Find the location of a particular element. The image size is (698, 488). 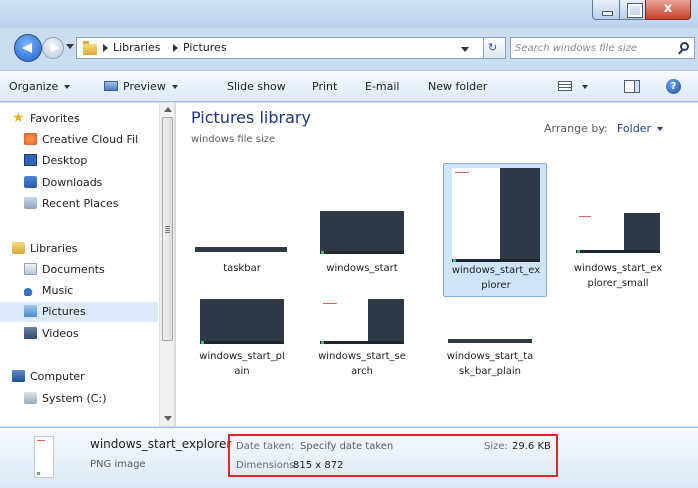

file-item-windows-start-explorer-small: windows_start_ex plorer_small is located at coordinates (618, 240).